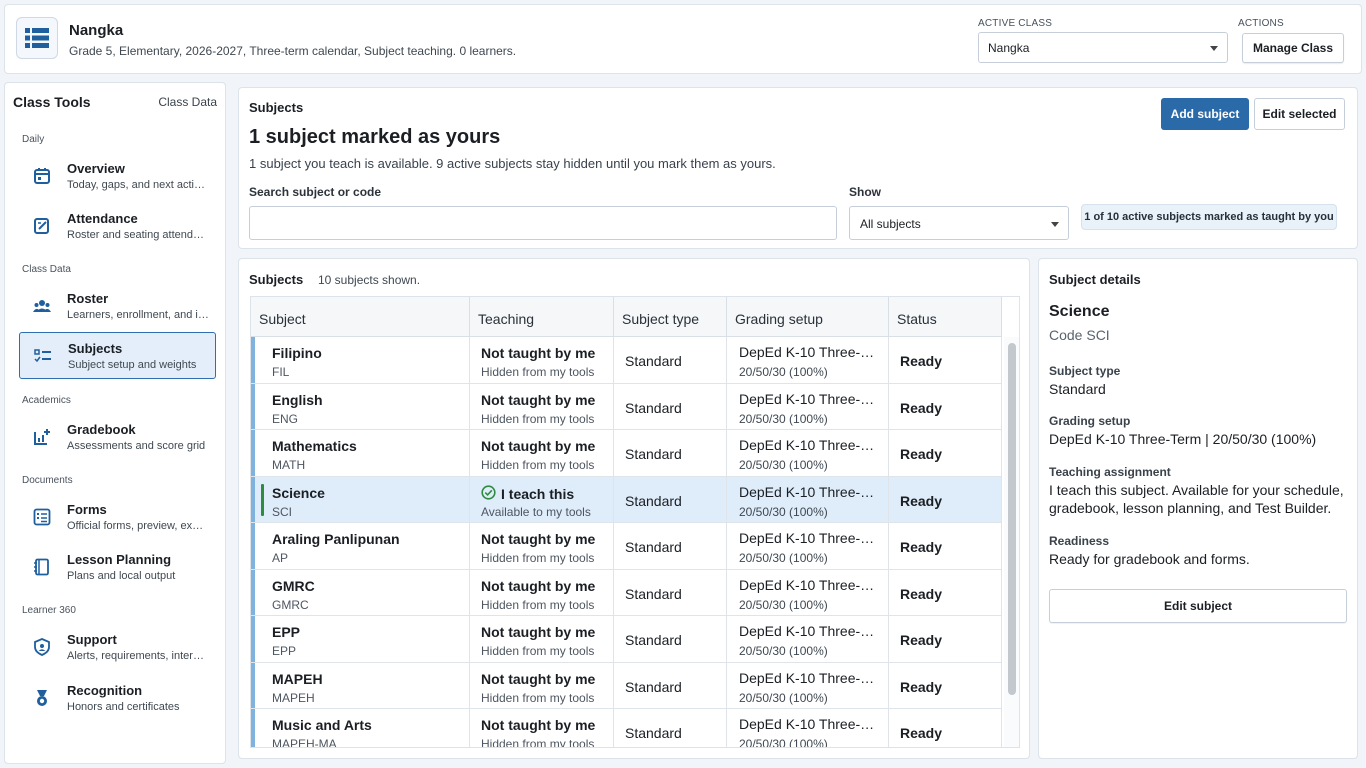 The image size is (1366, 768). I want to click on grading-setup-value: DepEd K-10 Three-Term | 20/50/30 (100%), so click(1183, 439).